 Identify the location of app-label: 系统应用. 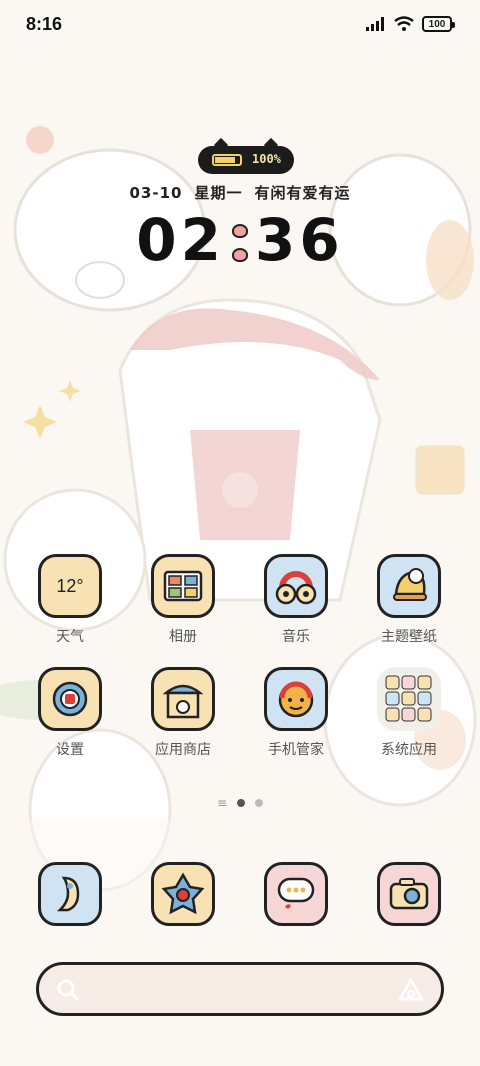
(409, 750).